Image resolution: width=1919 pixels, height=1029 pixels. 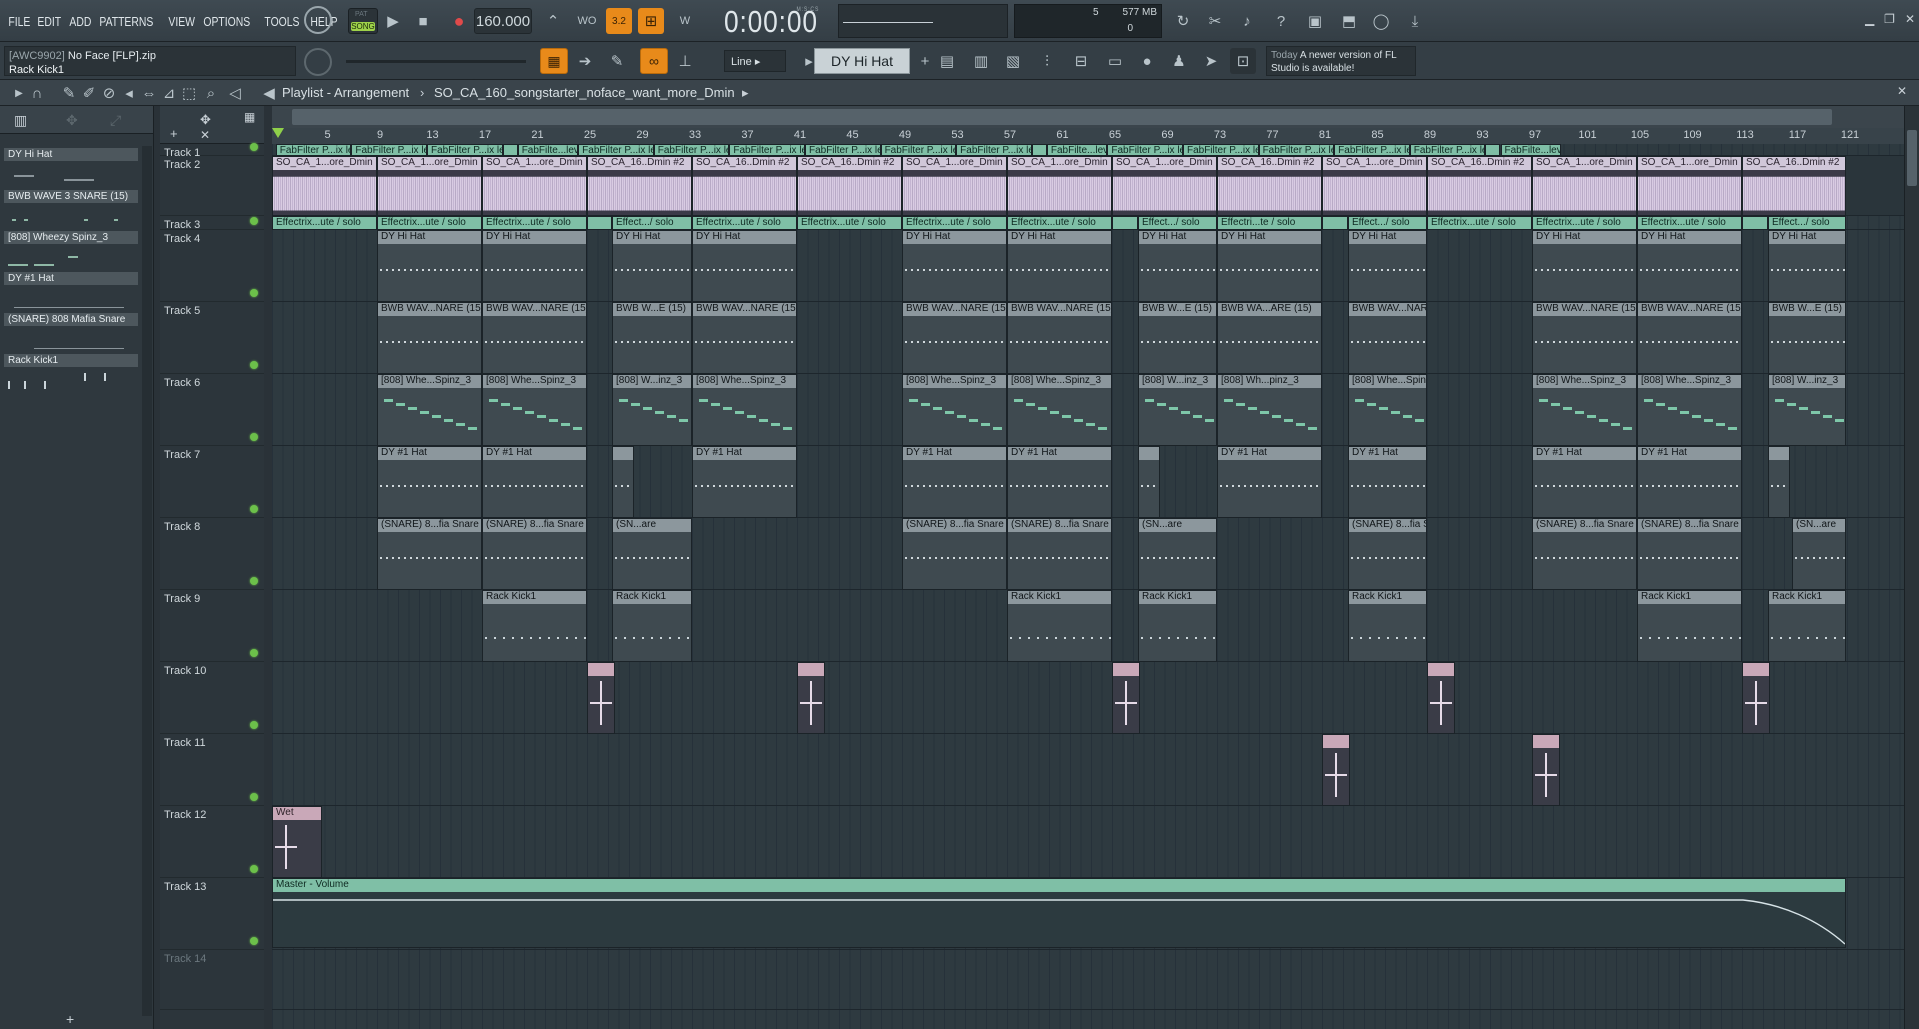 I want to click on menu-add: ADD, so click(x=80, y=21).